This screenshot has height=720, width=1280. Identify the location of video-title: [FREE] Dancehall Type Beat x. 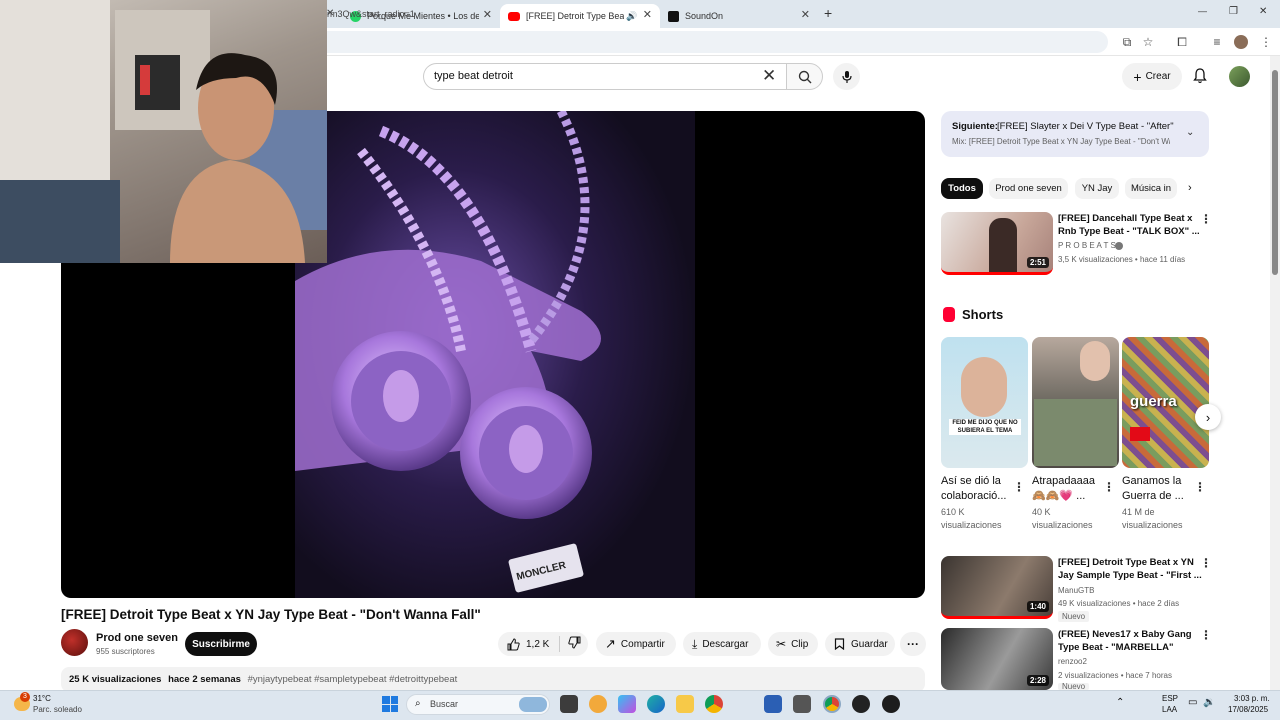
(1125, 218).